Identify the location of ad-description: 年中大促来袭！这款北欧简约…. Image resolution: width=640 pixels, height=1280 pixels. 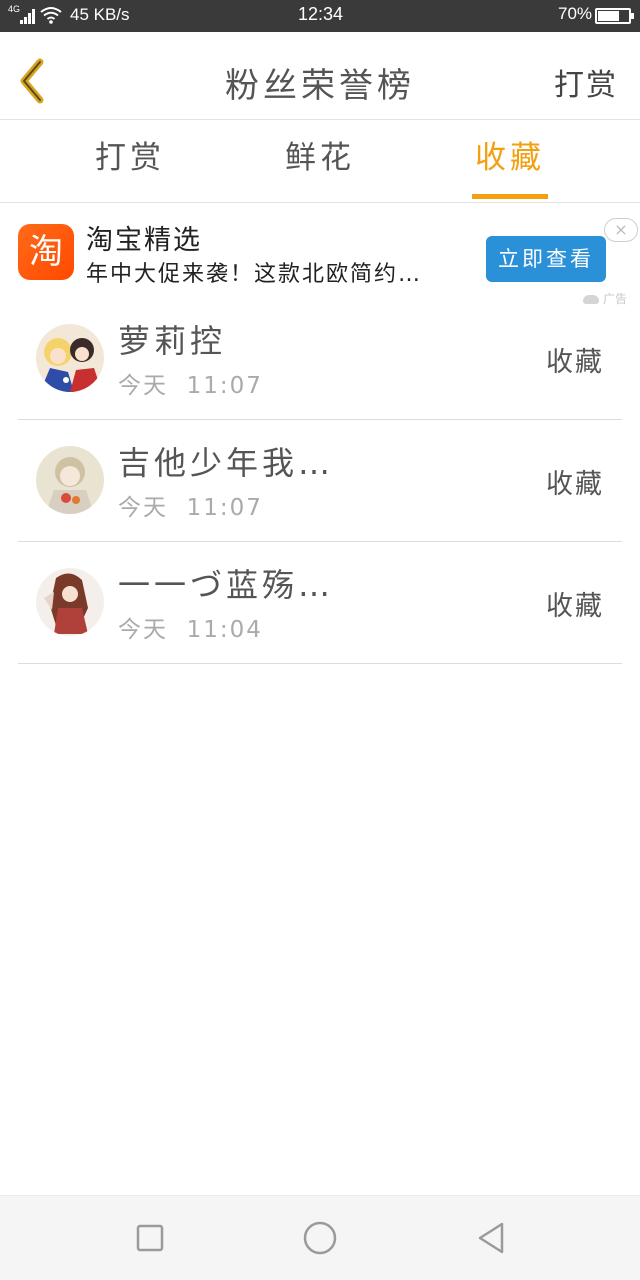
(254, 274).